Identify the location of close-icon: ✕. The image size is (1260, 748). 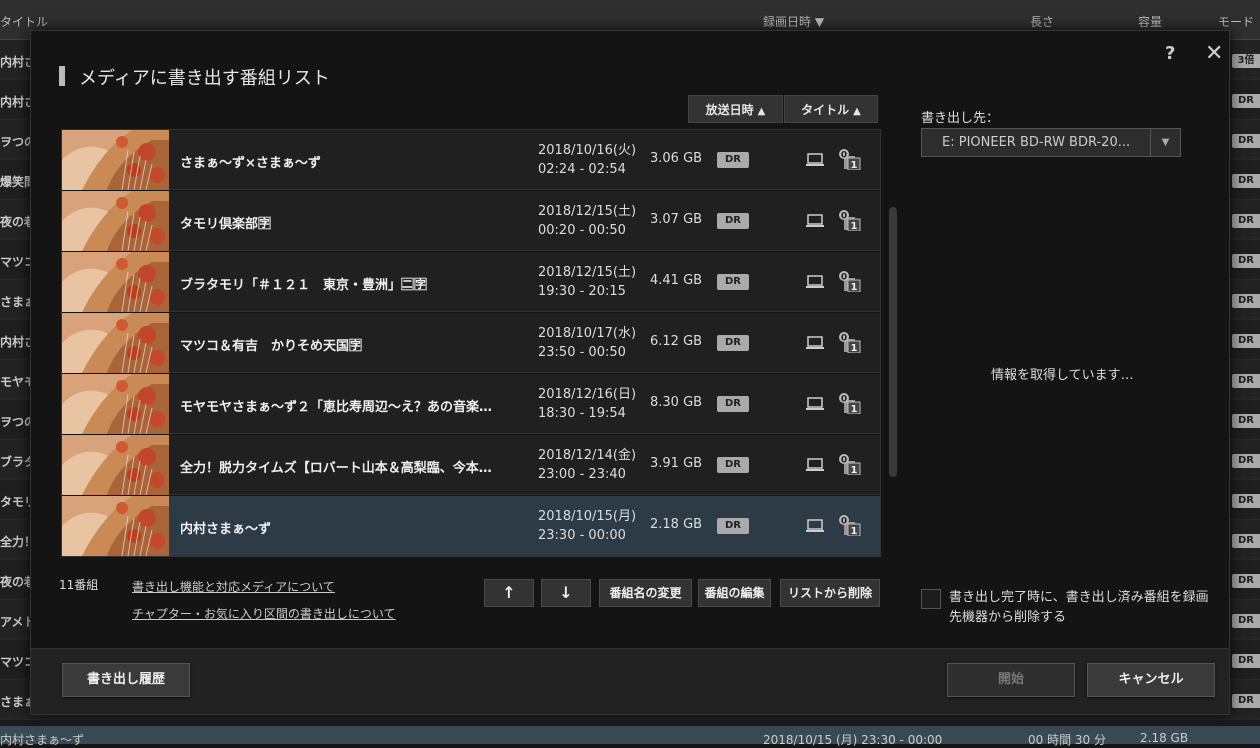
(1214, 53).